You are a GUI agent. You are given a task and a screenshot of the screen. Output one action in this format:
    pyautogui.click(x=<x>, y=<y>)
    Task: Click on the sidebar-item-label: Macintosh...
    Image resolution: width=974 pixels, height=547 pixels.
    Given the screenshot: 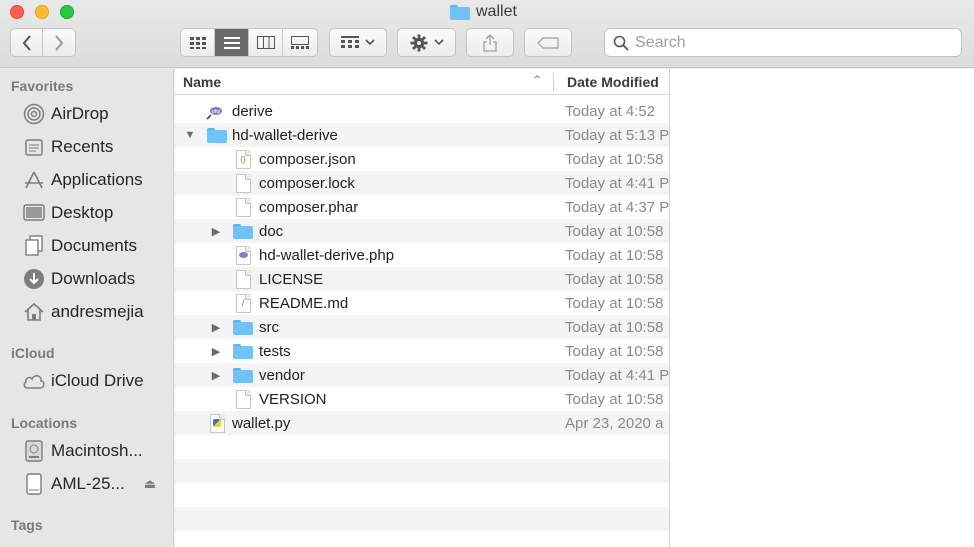 What is the action you would take?
    pyautogui.click(x=97, y=450)
    